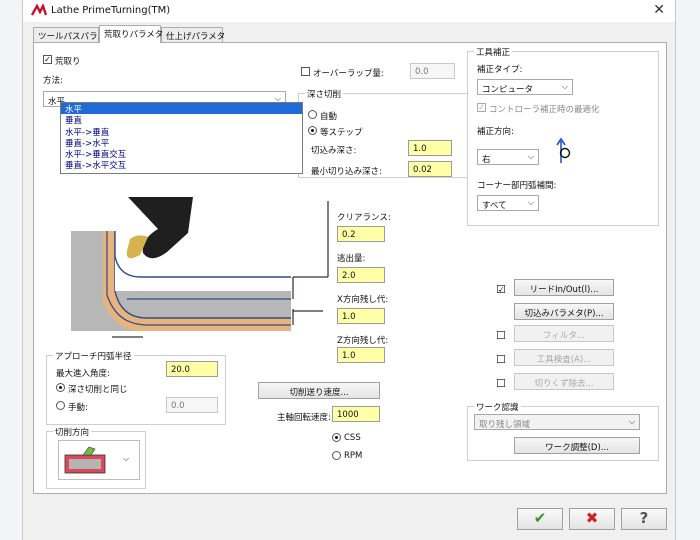 This screenshot has height=540, width=700. Describe the element at coordinates (352, 438) in the screenshot. I see `css-label: CSS` at that location.